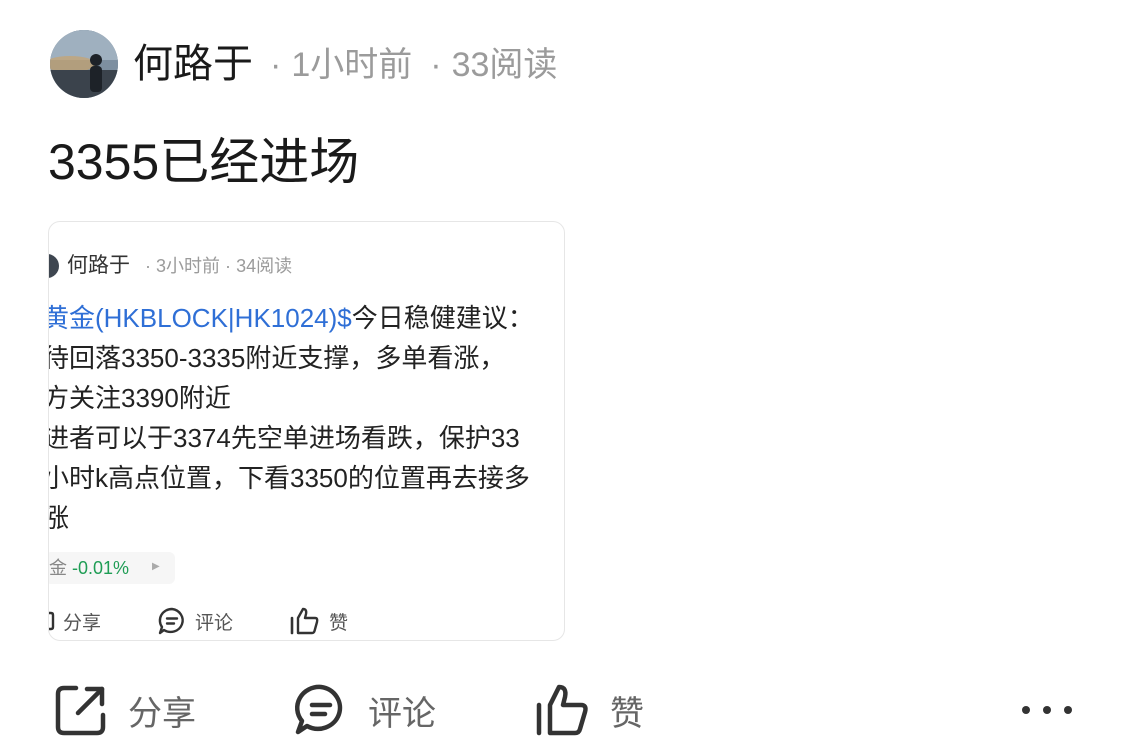  I want to click on embedded-share: 分享, so click(75, 621).